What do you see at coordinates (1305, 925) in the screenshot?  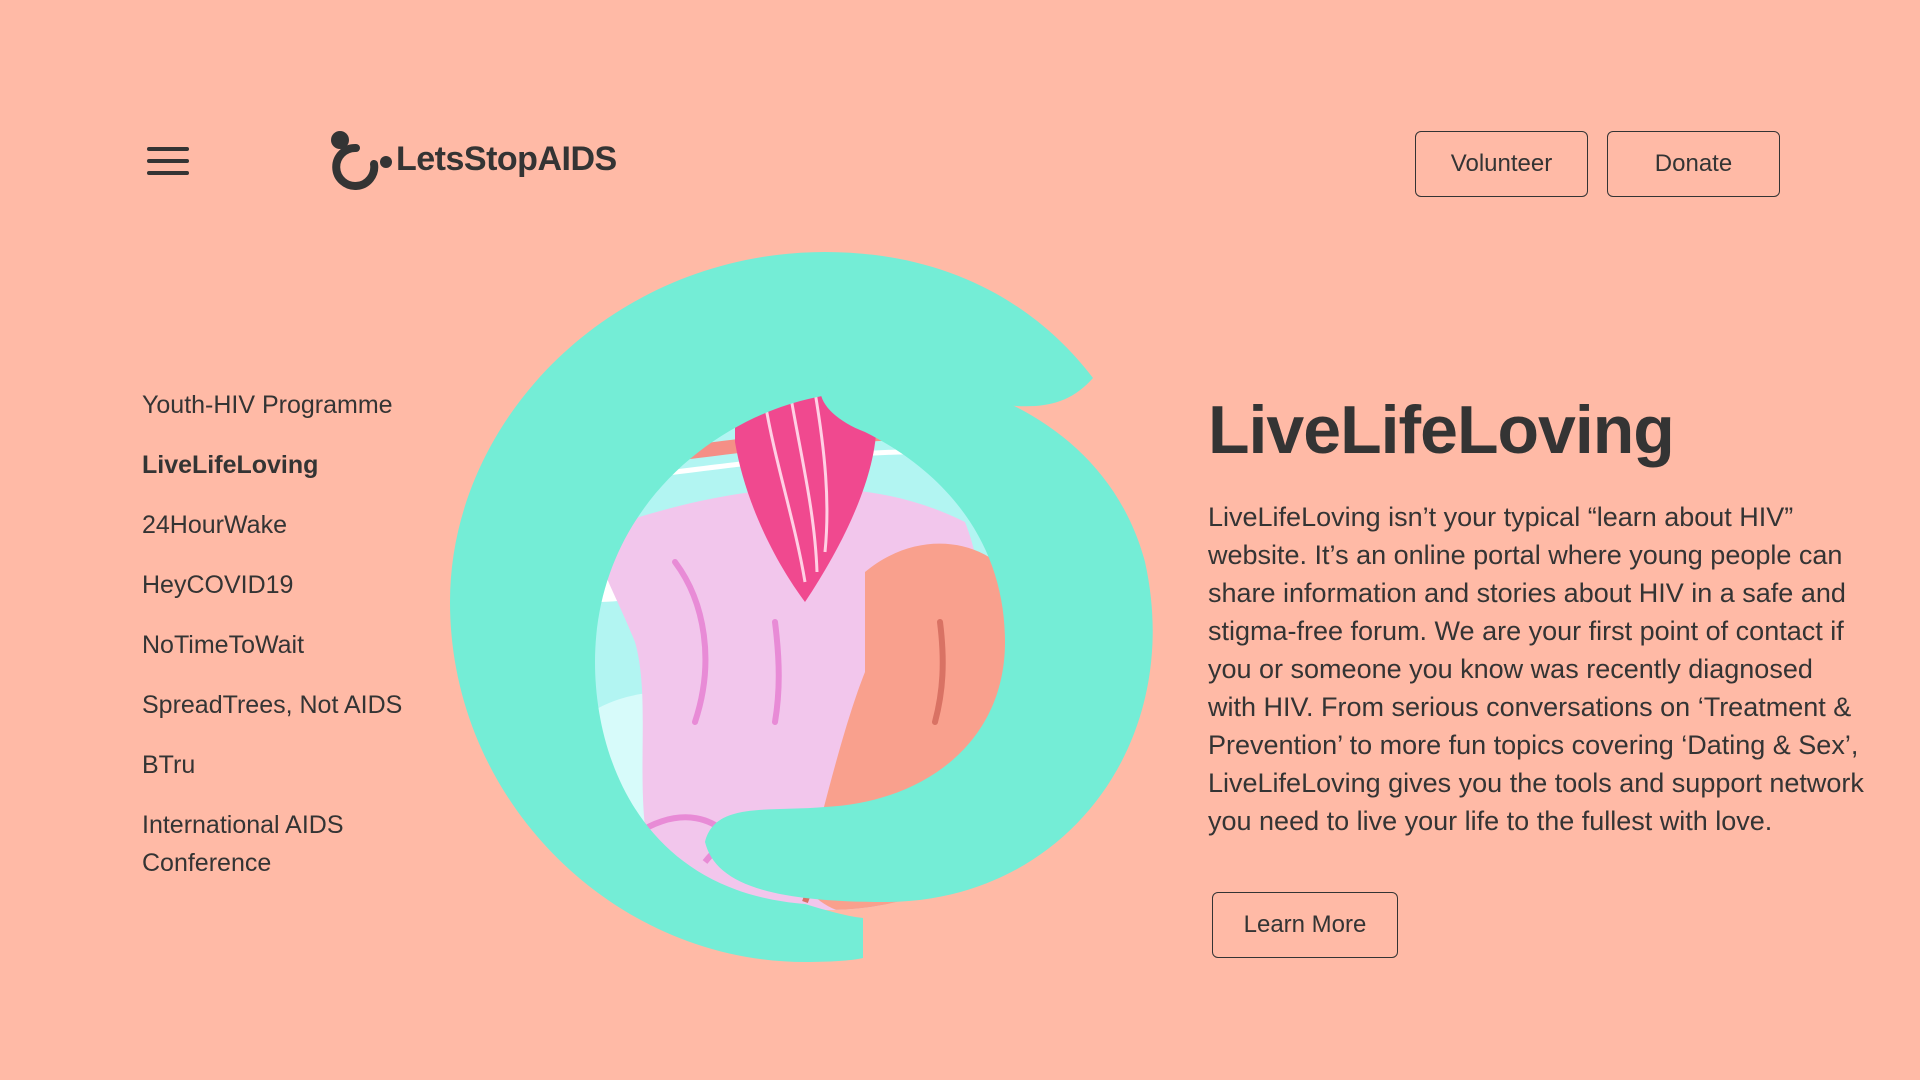 I see `learn-more-button: Learn More` at bounding box center [1305, 925].